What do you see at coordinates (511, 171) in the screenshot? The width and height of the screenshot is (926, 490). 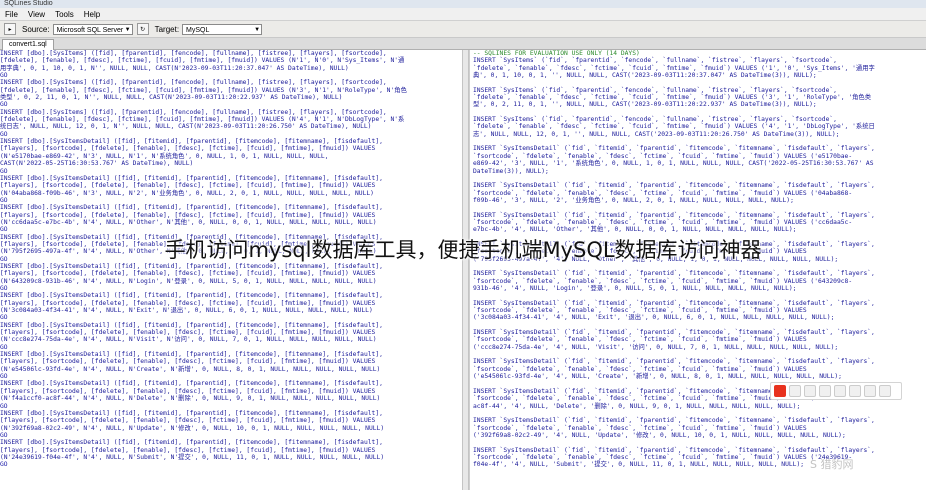 I see `code-line: DateTime(3)), NULL);` at bounding box center [511, 171].